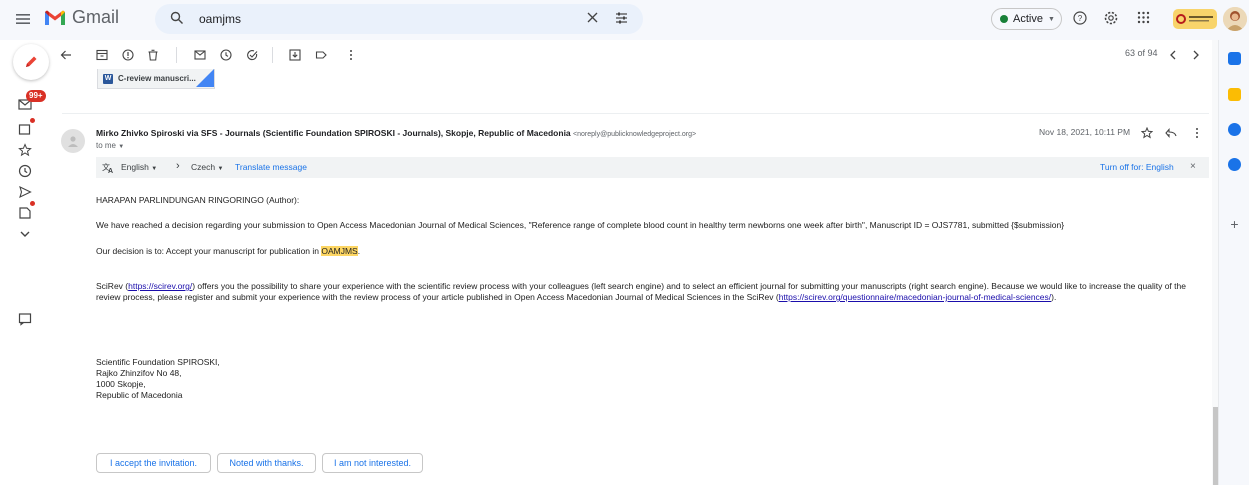  I want to click on recipients-label: to me, so click(106, 145).